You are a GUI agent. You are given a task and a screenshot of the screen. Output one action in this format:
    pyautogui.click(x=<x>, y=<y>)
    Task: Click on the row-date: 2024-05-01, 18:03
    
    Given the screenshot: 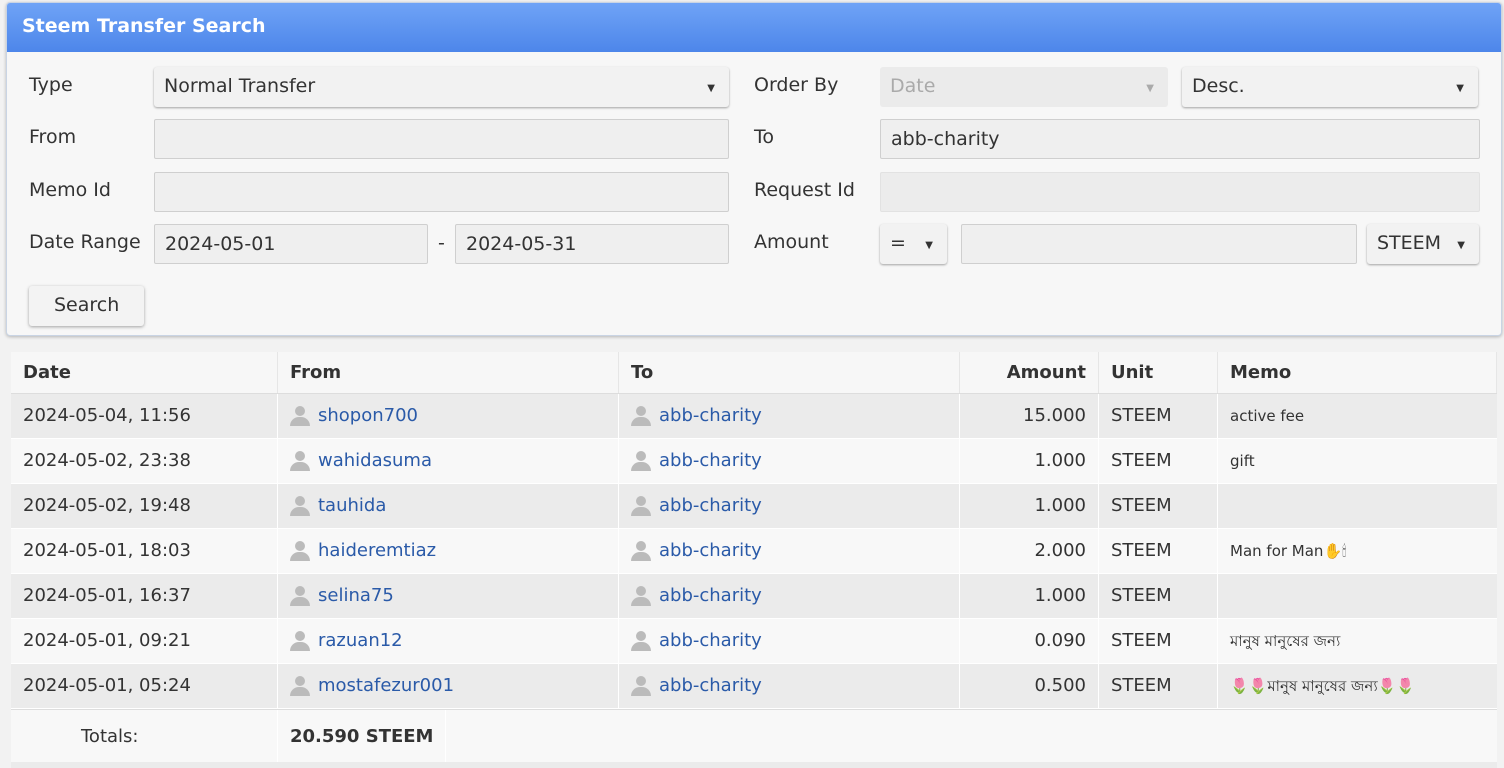 What is the action you would take?
    pyautogui.click(x=144, y=551)
    